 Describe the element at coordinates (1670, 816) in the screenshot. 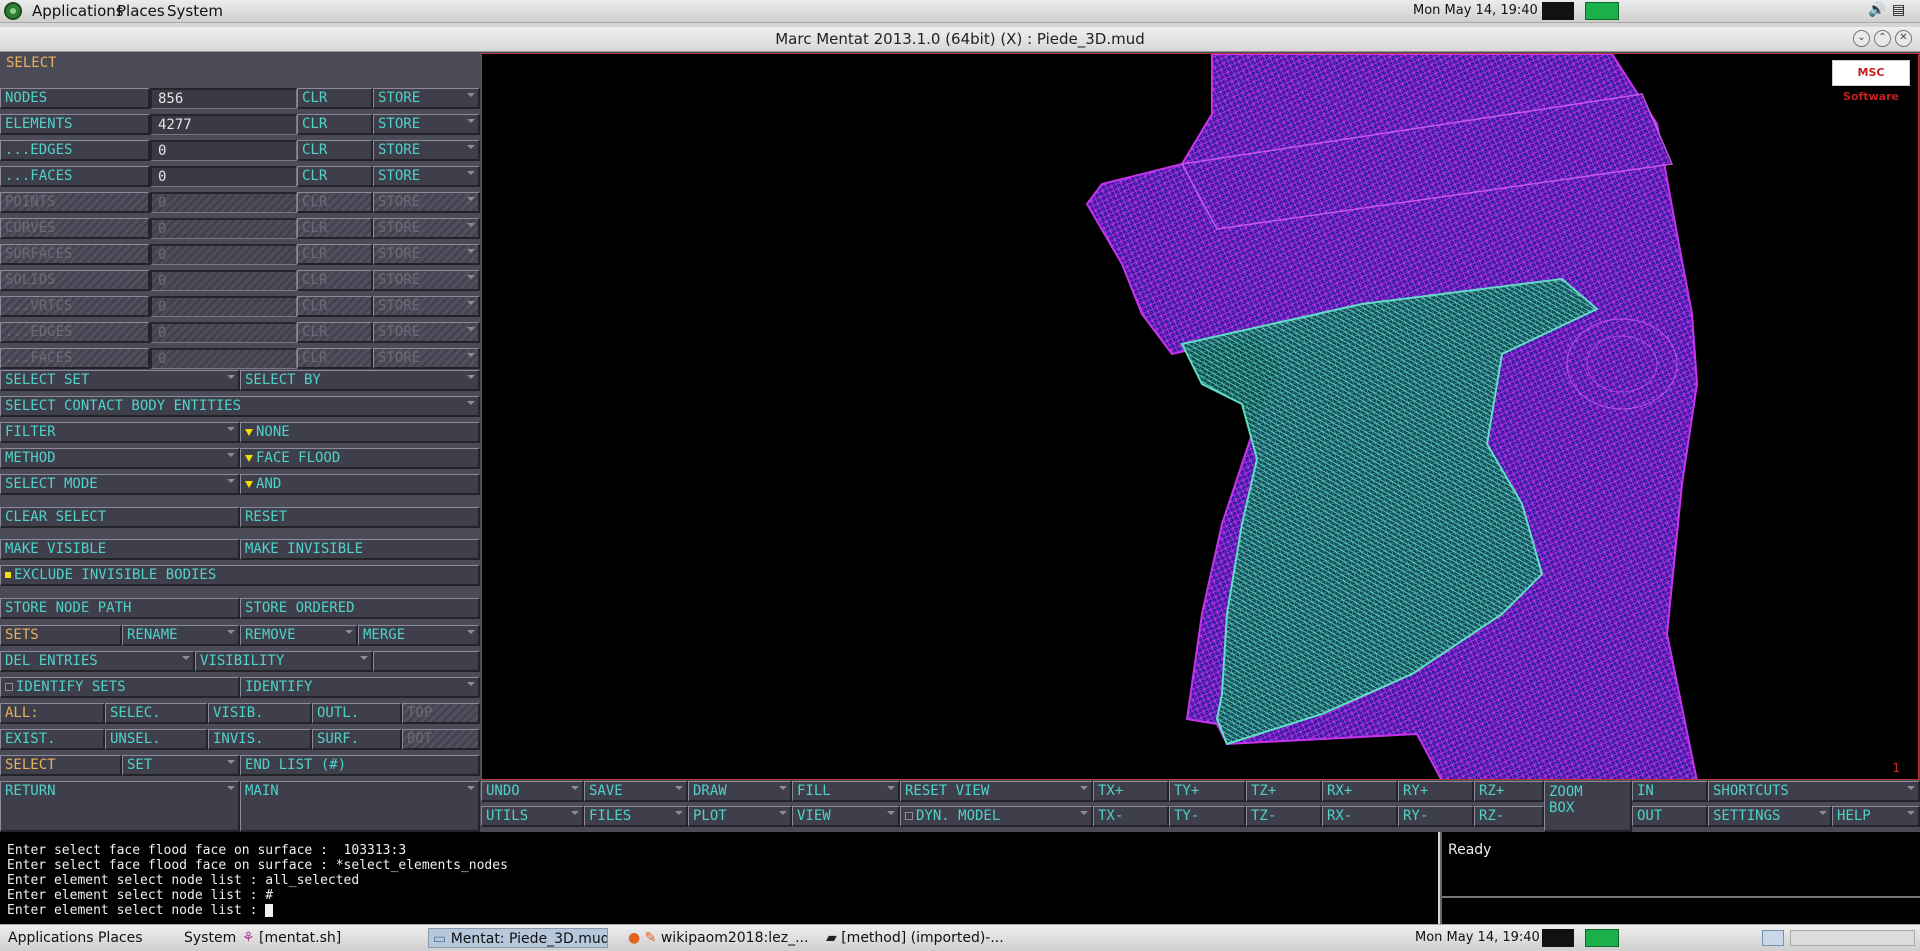

I see `zoom-out-button: OUT` at that location.